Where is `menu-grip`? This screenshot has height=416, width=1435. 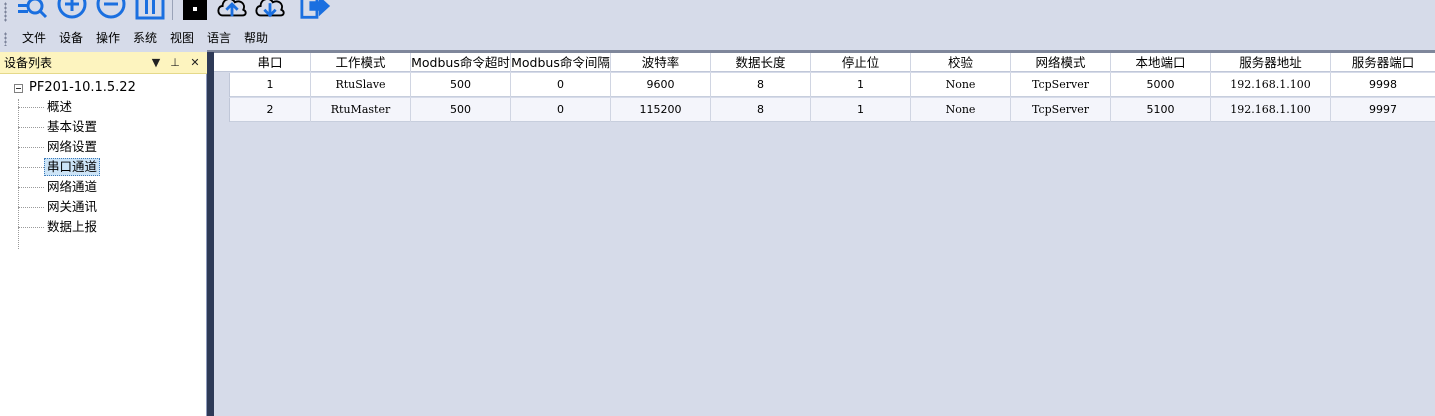 menu-grip is located at coordinates (5, 39).